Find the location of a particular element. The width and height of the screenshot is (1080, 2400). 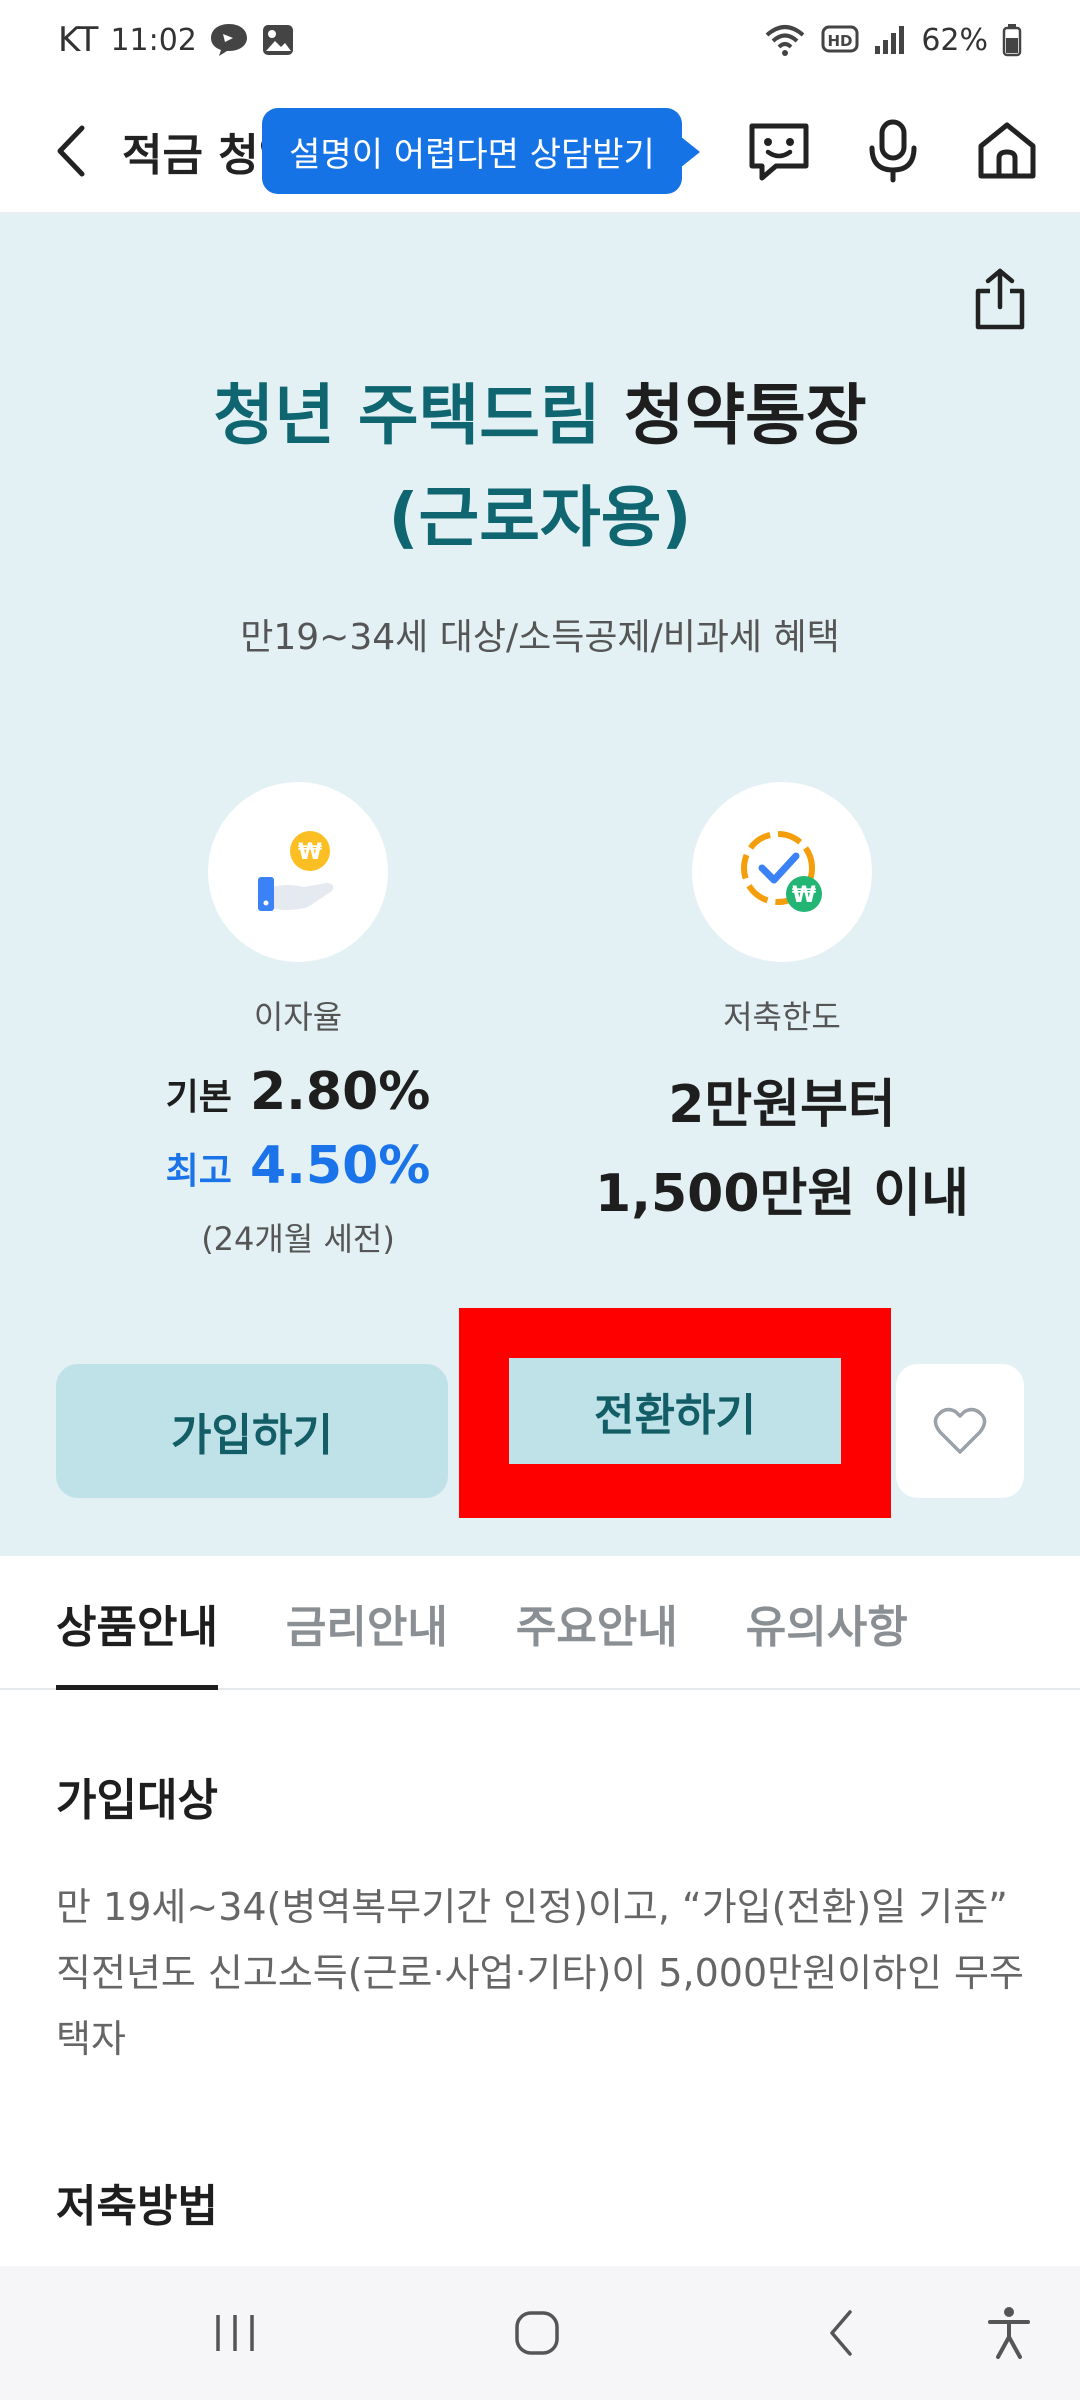

home-nav-button is located at coordinates (537, 2333).